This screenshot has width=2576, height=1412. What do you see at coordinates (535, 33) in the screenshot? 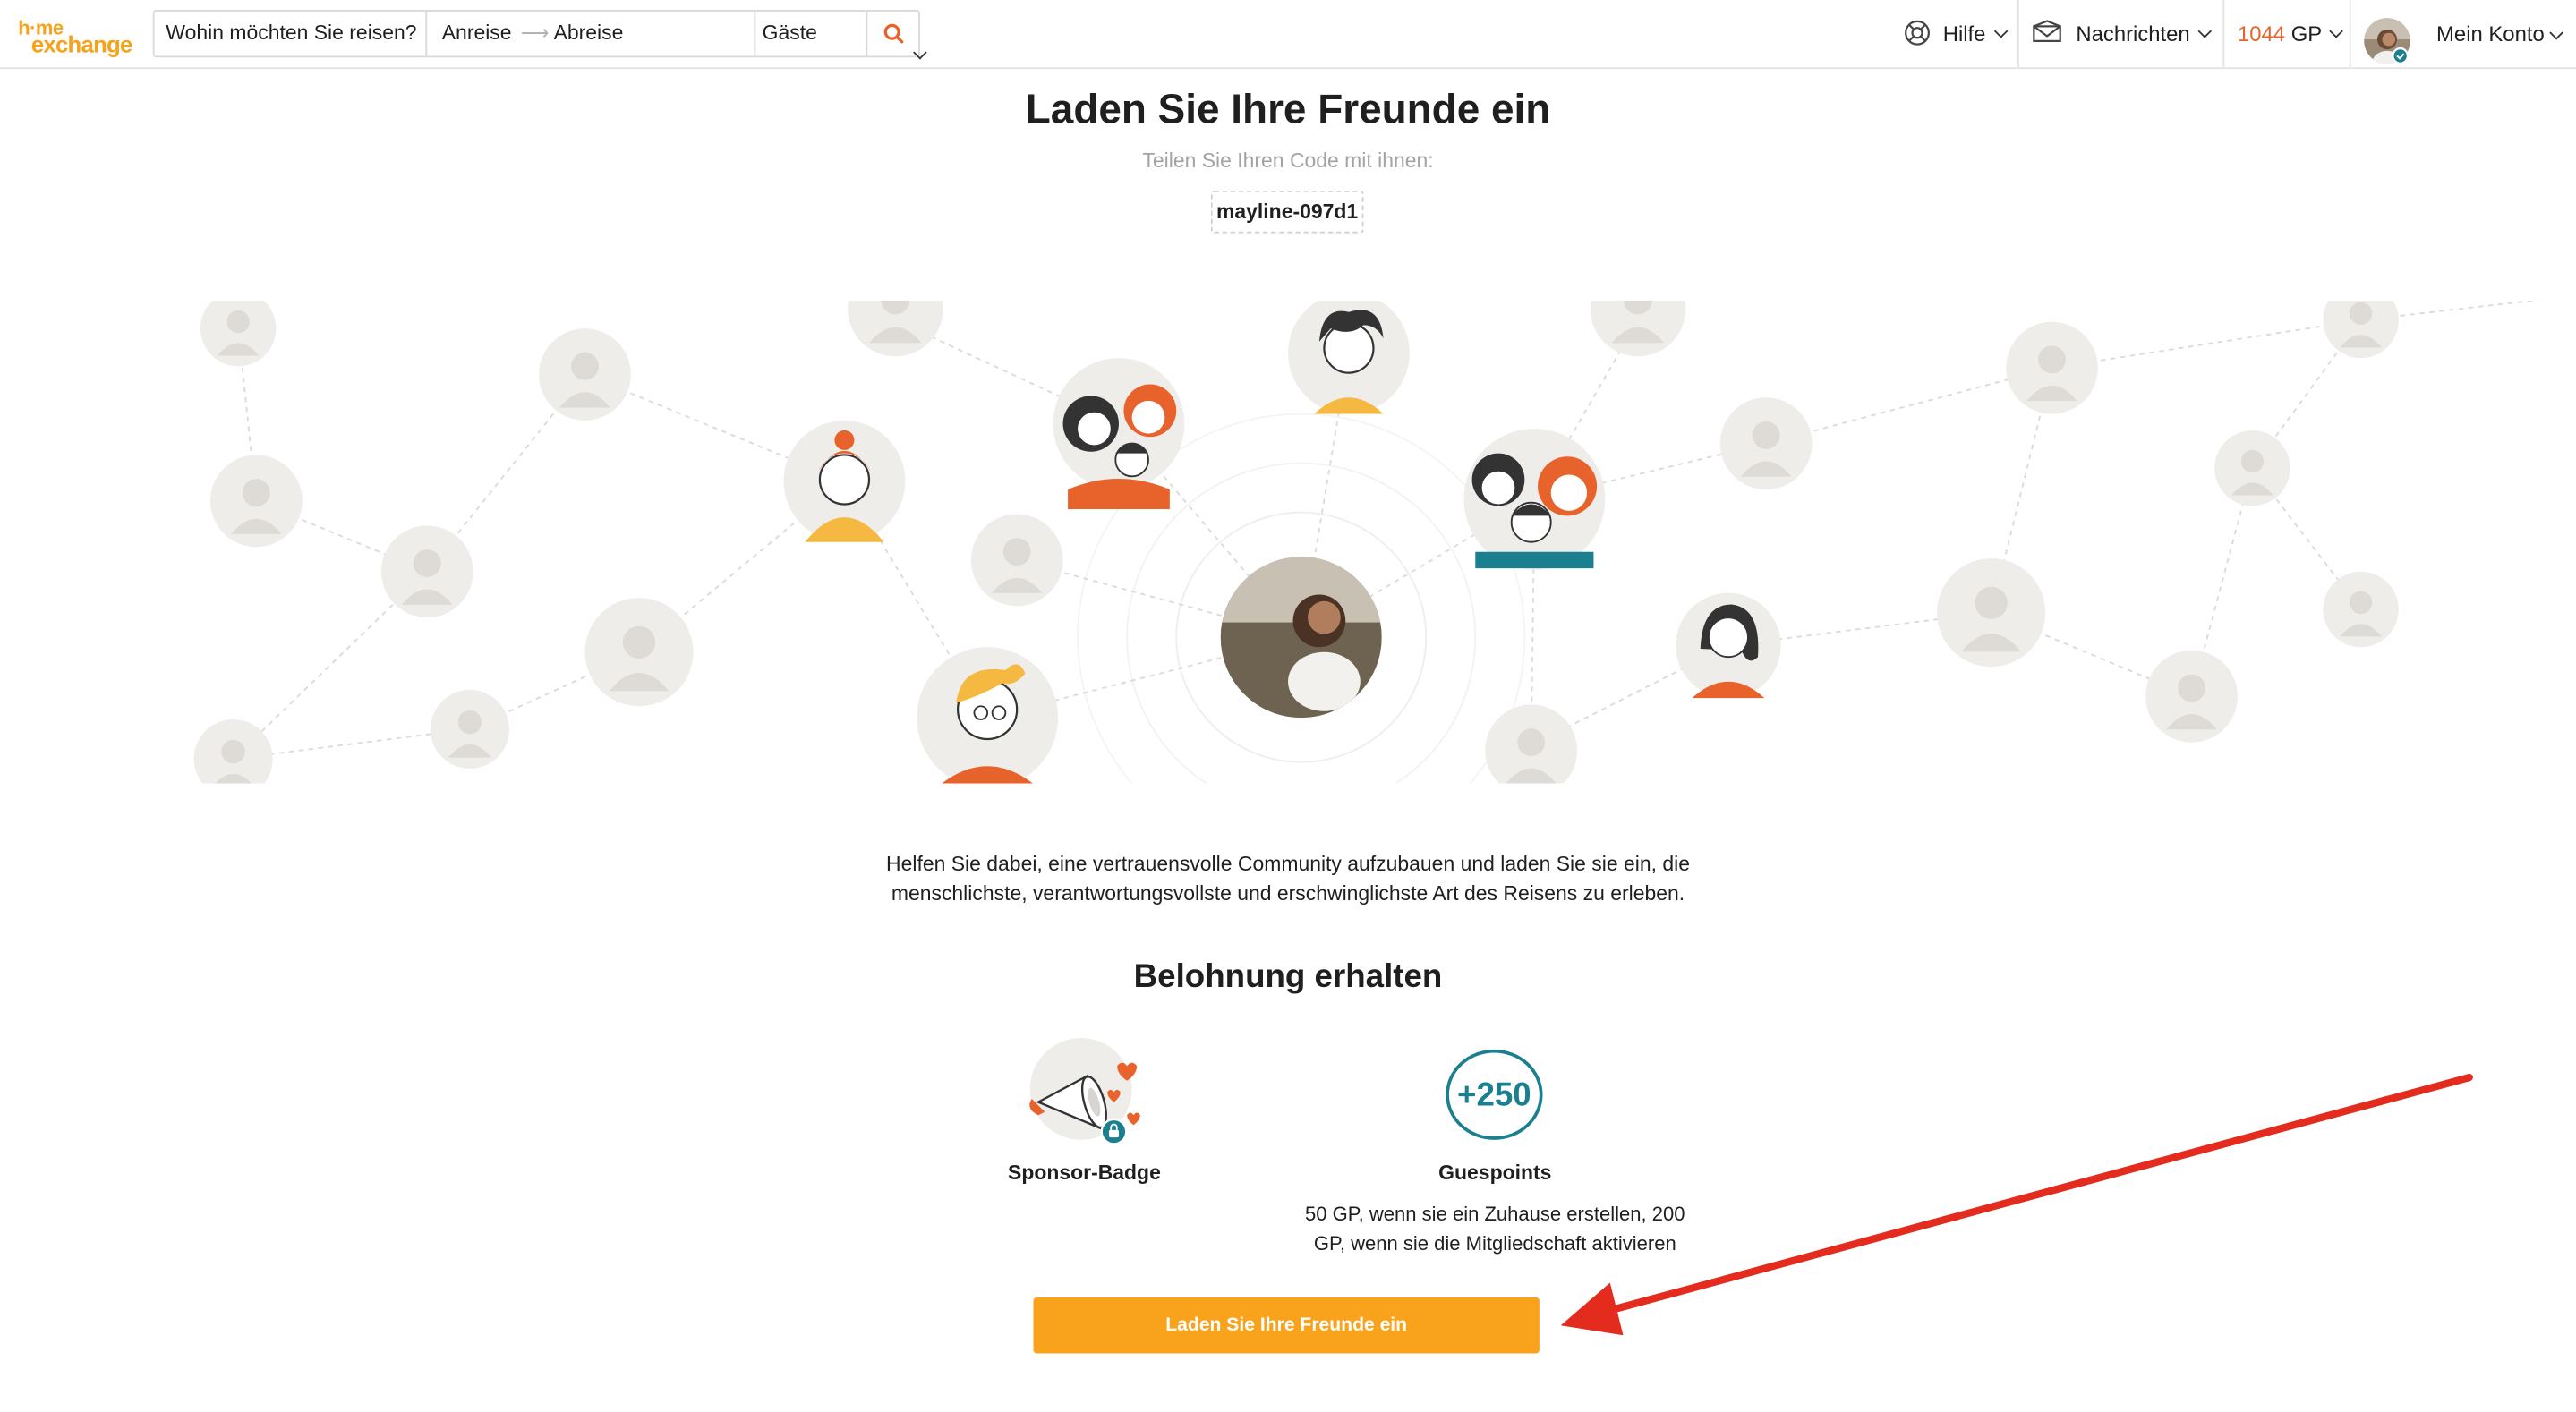
I see `date-arrow-icon: ⟶` at bounding box center [535, 33].